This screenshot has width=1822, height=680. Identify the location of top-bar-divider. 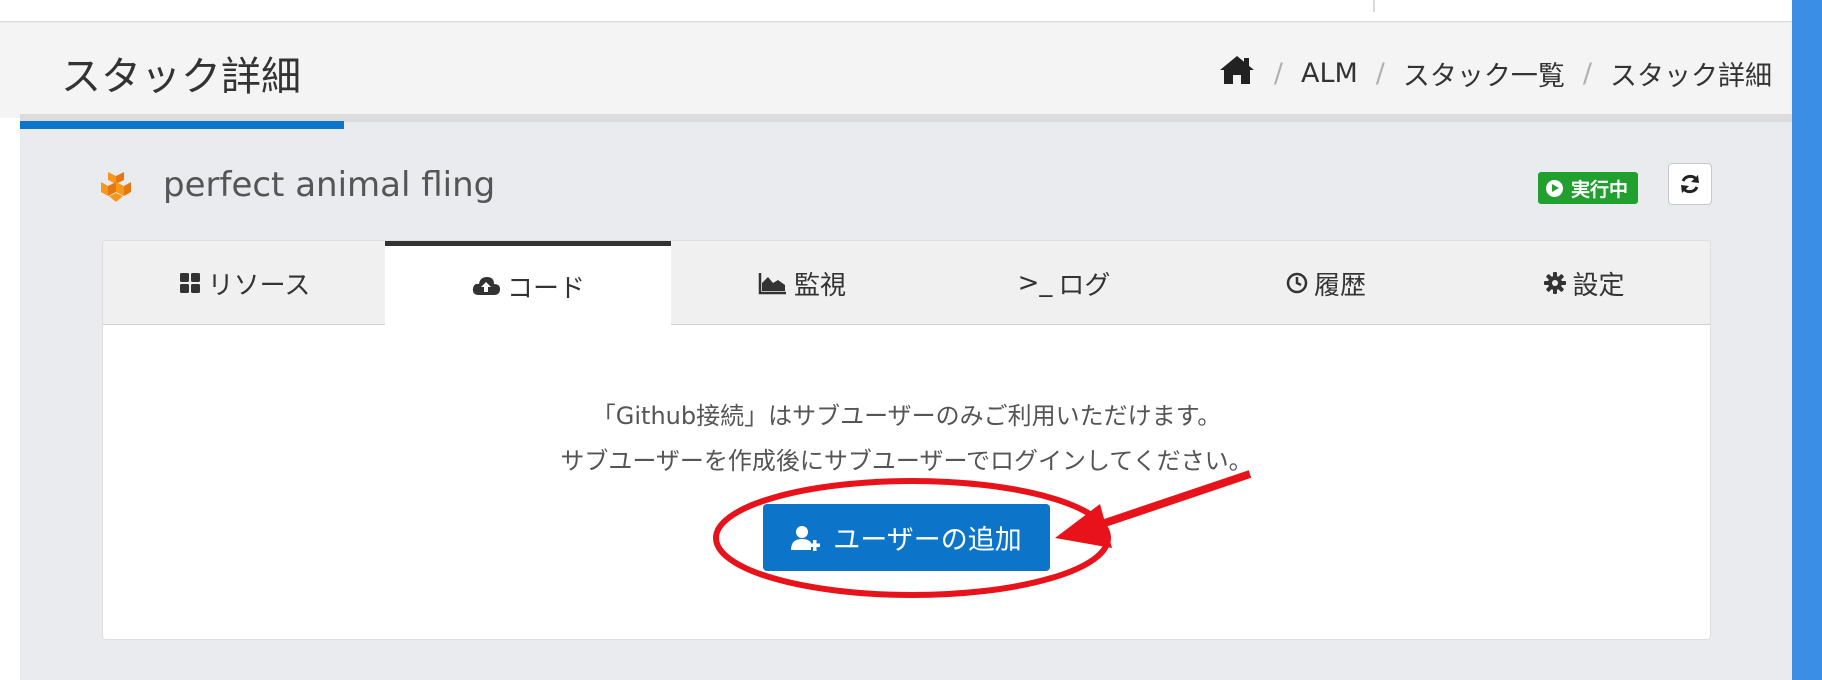
(1374, 6).